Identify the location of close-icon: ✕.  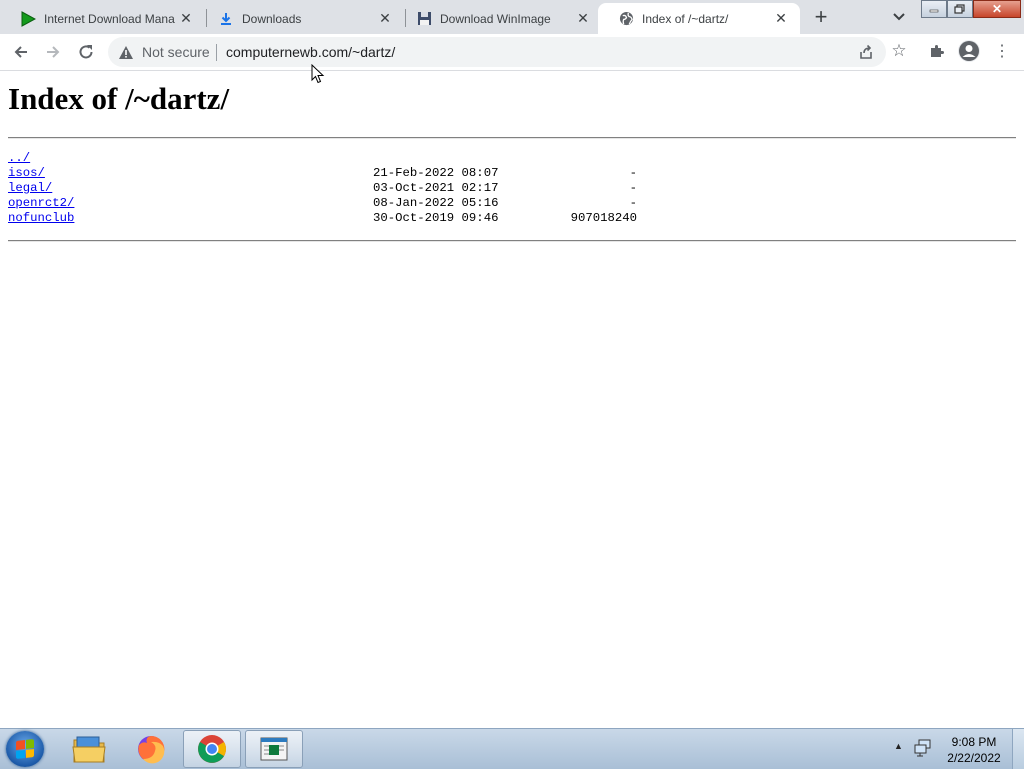
(997, 9).